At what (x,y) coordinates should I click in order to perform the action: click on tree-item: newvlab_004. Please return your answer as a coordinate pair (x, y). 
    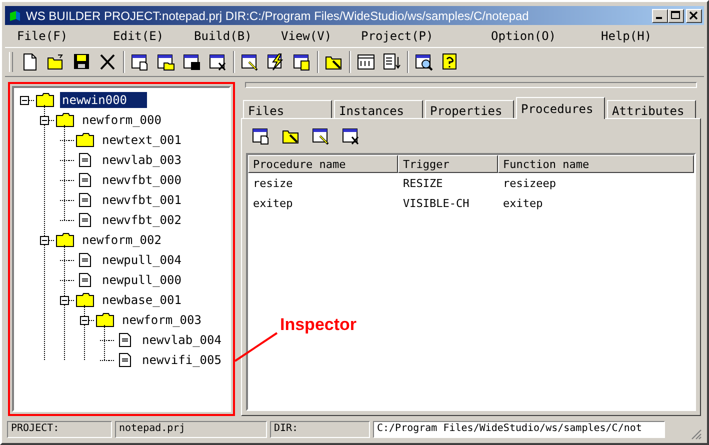
    Looking at the image, I should click on (182, 340).